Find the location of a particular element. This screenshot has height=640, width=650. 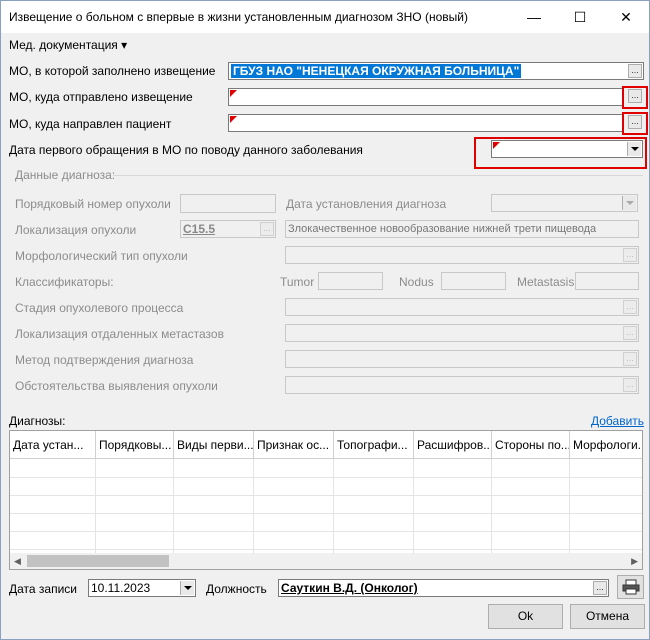

tumor-label: Tumor is located at coordinates (297, 282).